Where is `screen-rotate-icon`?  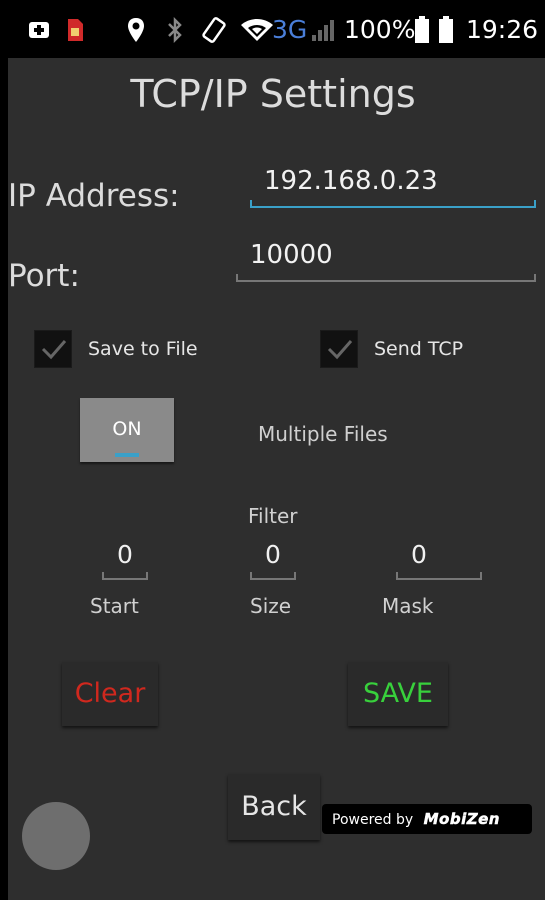
screen-rotate-icon is located at coordinates (214, 30).